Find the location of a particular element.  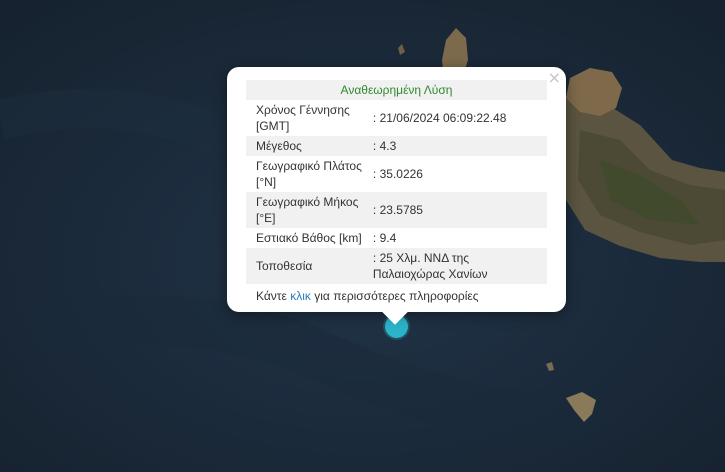

field-value: : 25 Χλμ. ΝΝΔ της Παλαιοχώρας Χανίων is located at coordinates (458, 266).